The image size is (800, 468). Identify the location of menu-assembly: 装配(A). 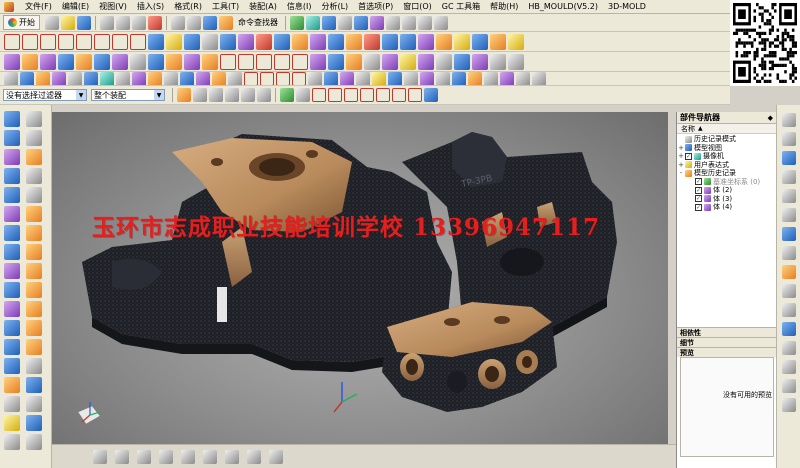
(263, 6).